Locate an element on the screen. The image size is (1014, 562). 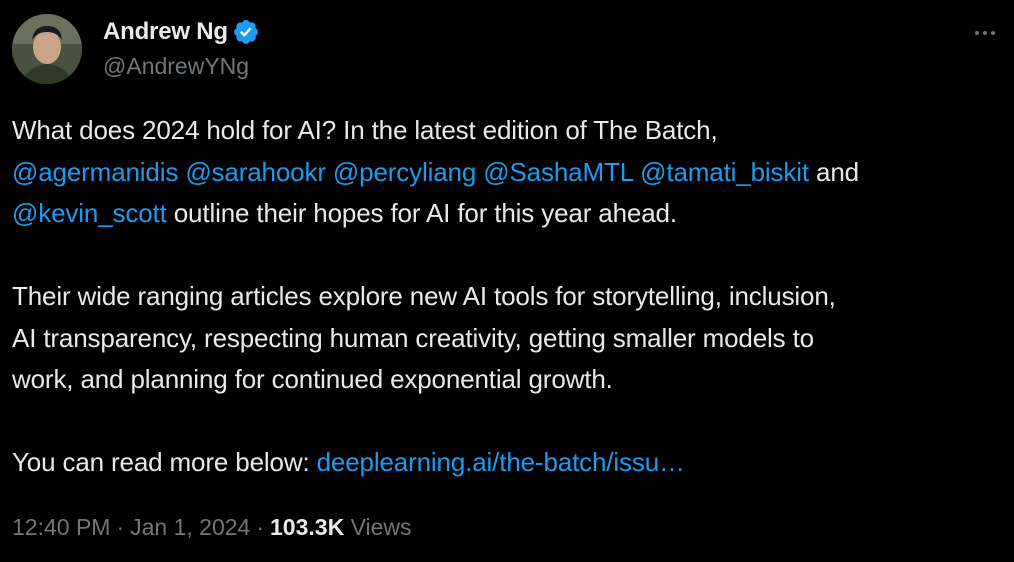
mention-link: @kevin_scott is located at coordinates (89, 213).